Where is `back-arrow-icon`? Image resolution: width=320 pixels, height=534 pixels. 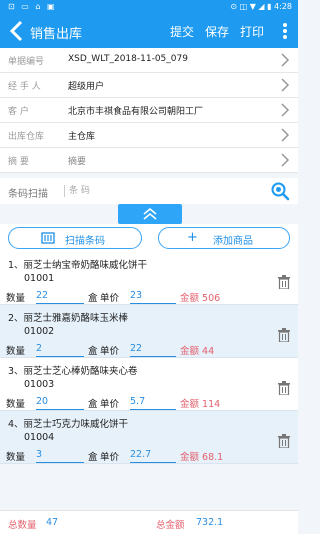
back-arrow-icon is located at coordinates (17, 31).